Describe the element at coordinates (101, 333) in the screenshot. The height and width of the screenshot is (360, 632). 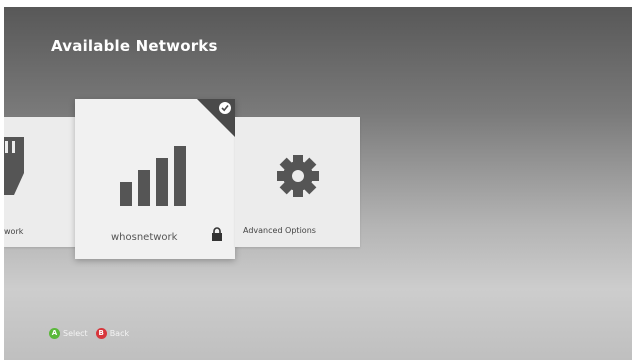
I see `b-button-icon: B` at that location.